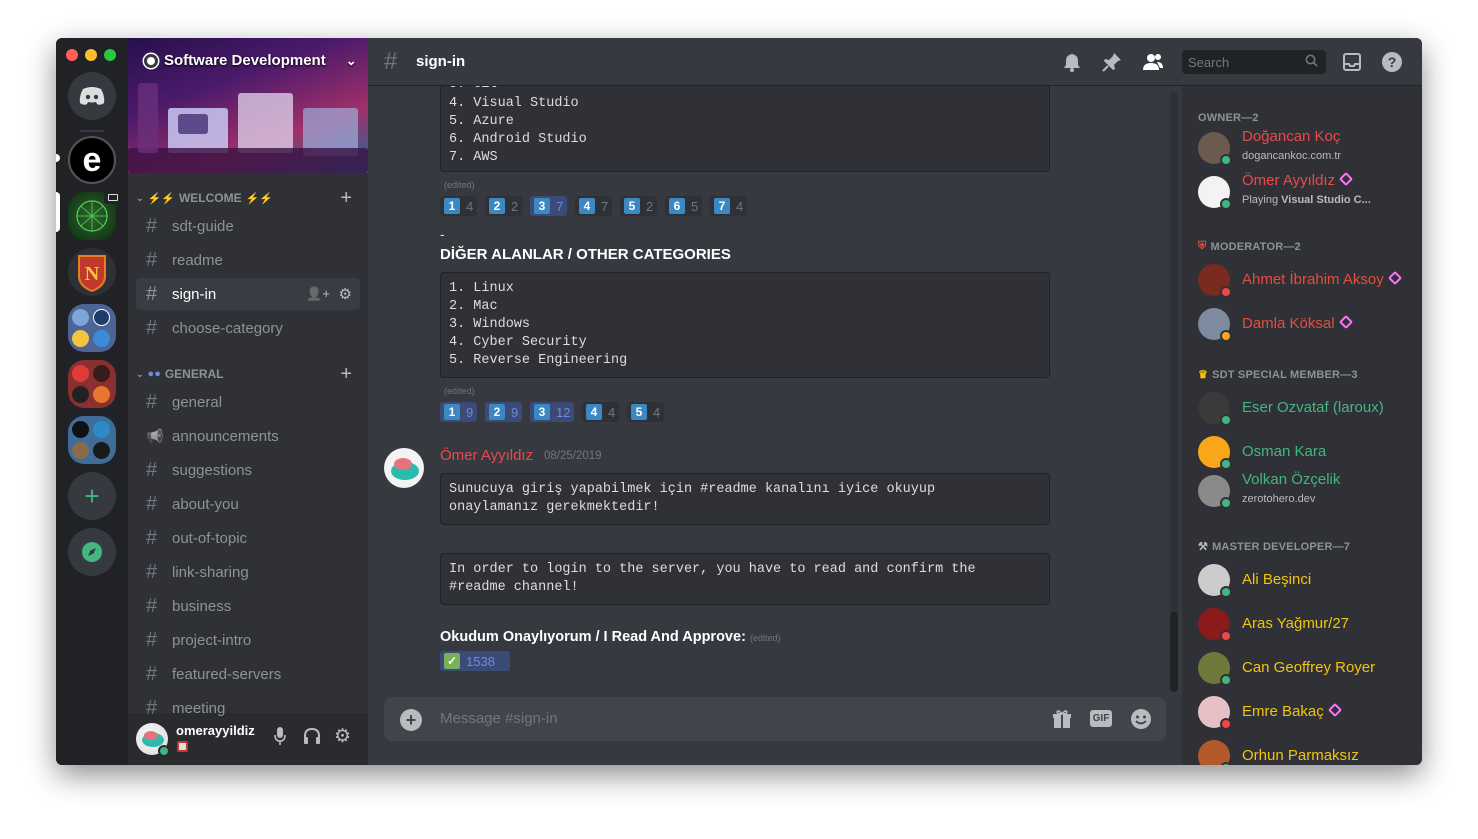 The height and width of the screenshot is (839, 1478). What do you see at coordinates (459, 206) in the screenshot?
I see `reaction-keycap-1: 14` at bounding box center [459, 206].